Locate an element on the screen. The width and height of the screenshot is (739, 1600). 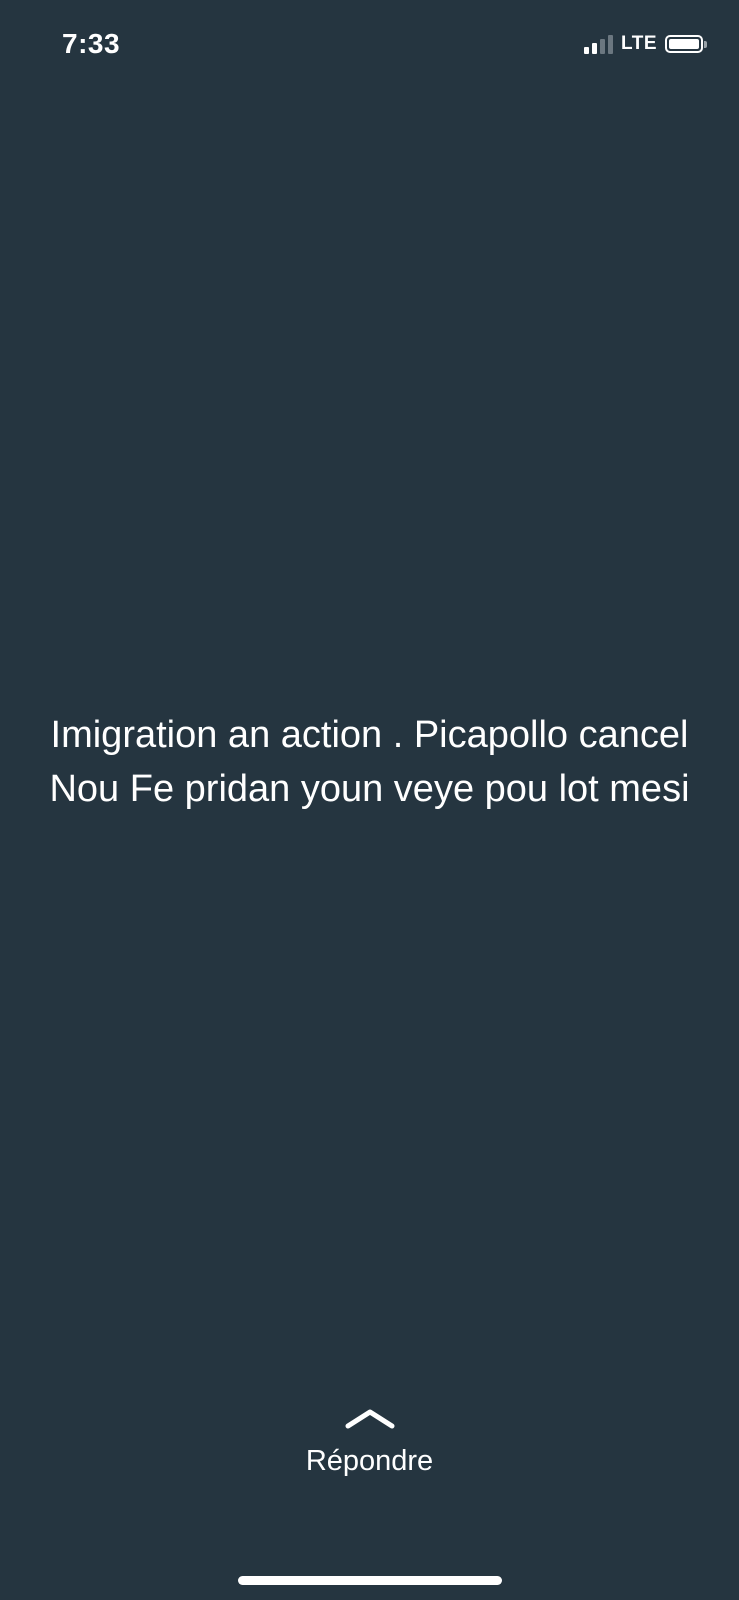
home-indicator is located at coordinates (370, 1580).